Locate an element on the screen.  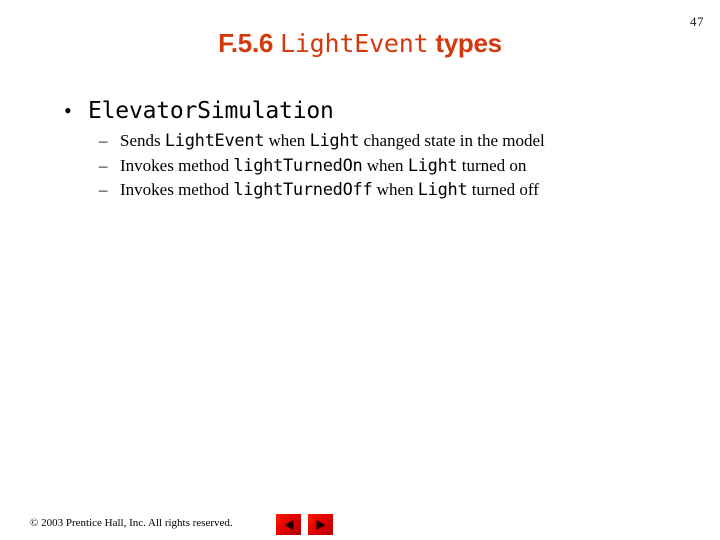
triangle-left-icon is located at coordinates (288, 524).